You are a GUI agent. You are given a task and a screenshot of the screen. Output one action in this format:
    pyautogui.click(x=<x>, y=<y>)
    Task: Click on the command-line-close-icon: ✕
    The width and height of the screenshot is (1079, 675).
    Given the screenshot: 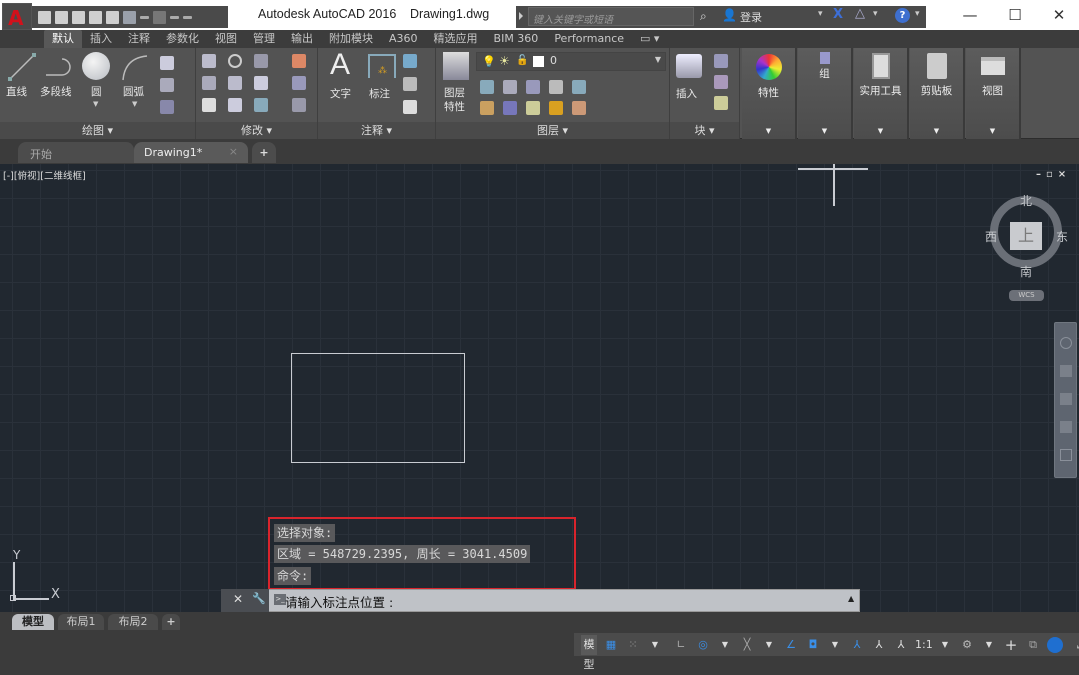 What is the action you would take?
    pyautogui.click(x=238, y=599)
    